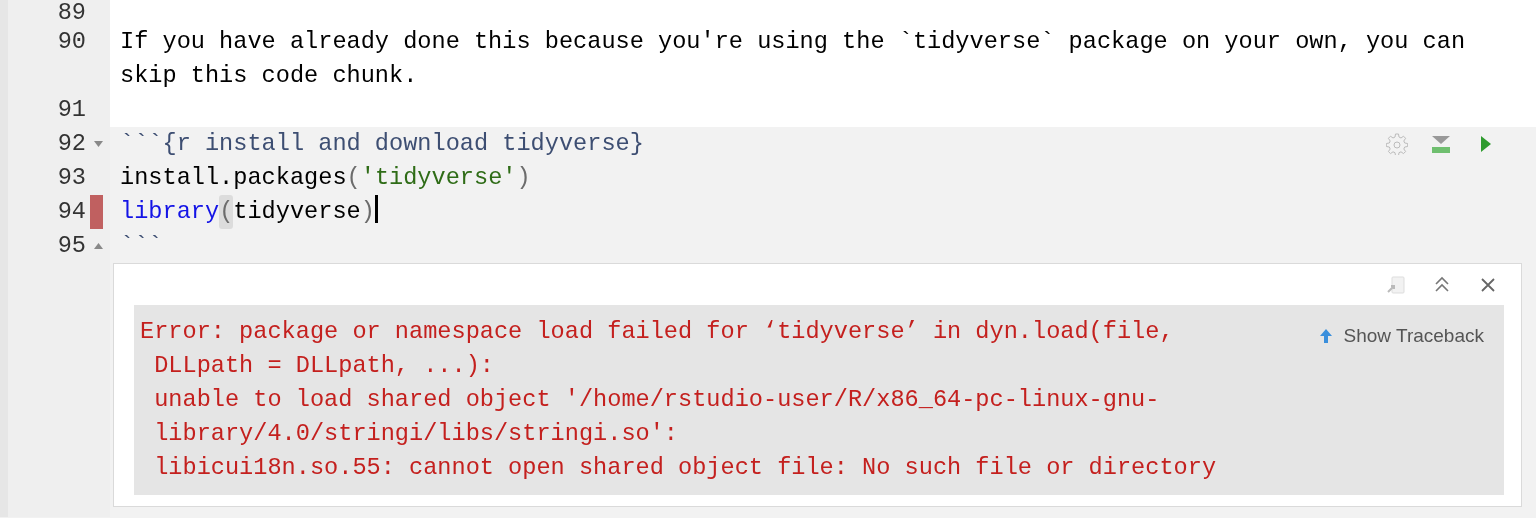 The image size is (1536, 518). What do you see at coordinates (438, 178) in the screenshot?
I see `string-literal: 'tidyverse'` at bounding box center [438, 178].